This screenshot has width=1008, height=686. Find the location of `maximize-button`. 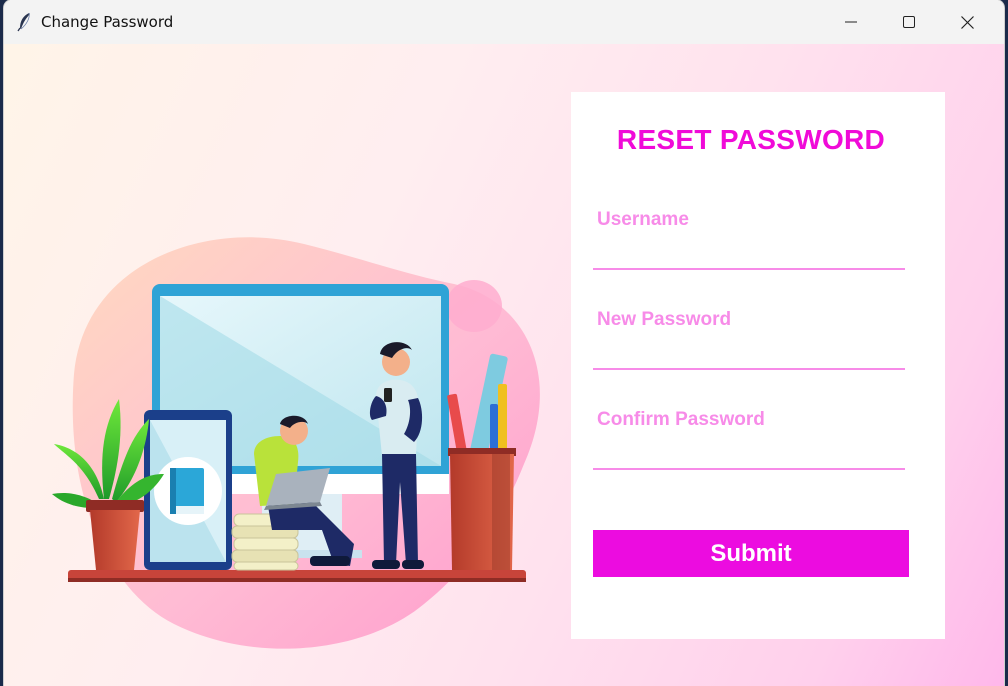

maximize-button is located at coordinates (909, 22).